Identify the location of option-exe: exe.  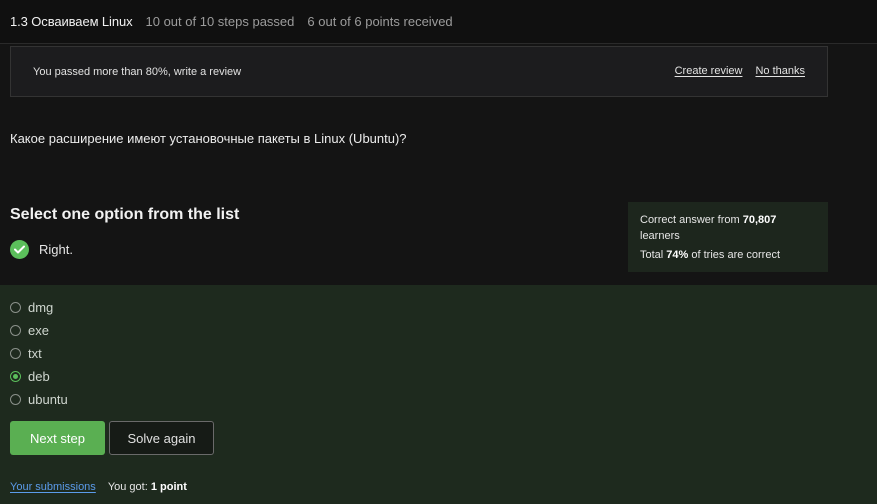
(29, 330).